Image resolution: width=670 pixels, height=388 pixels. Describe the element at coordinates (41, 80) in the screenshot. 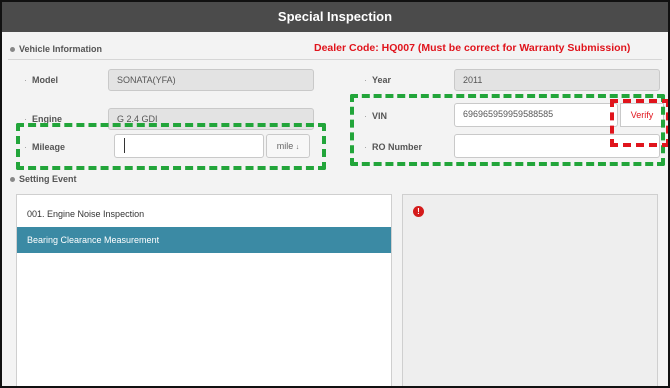

I see `model-label: · Model` at that location.